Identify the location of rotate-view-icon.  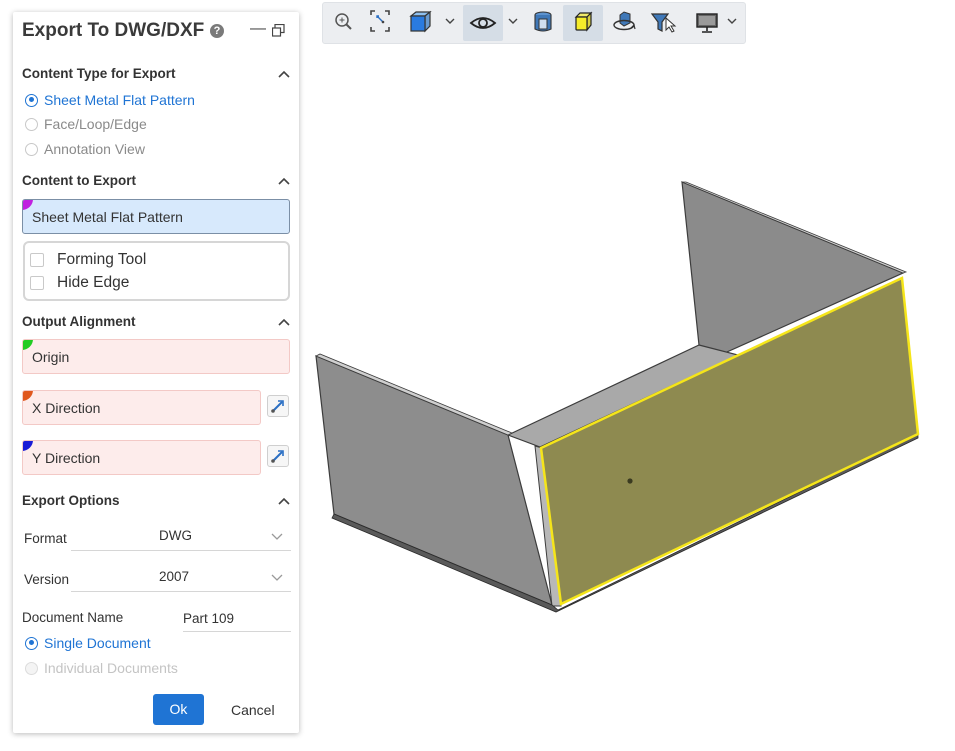
(624, 21).